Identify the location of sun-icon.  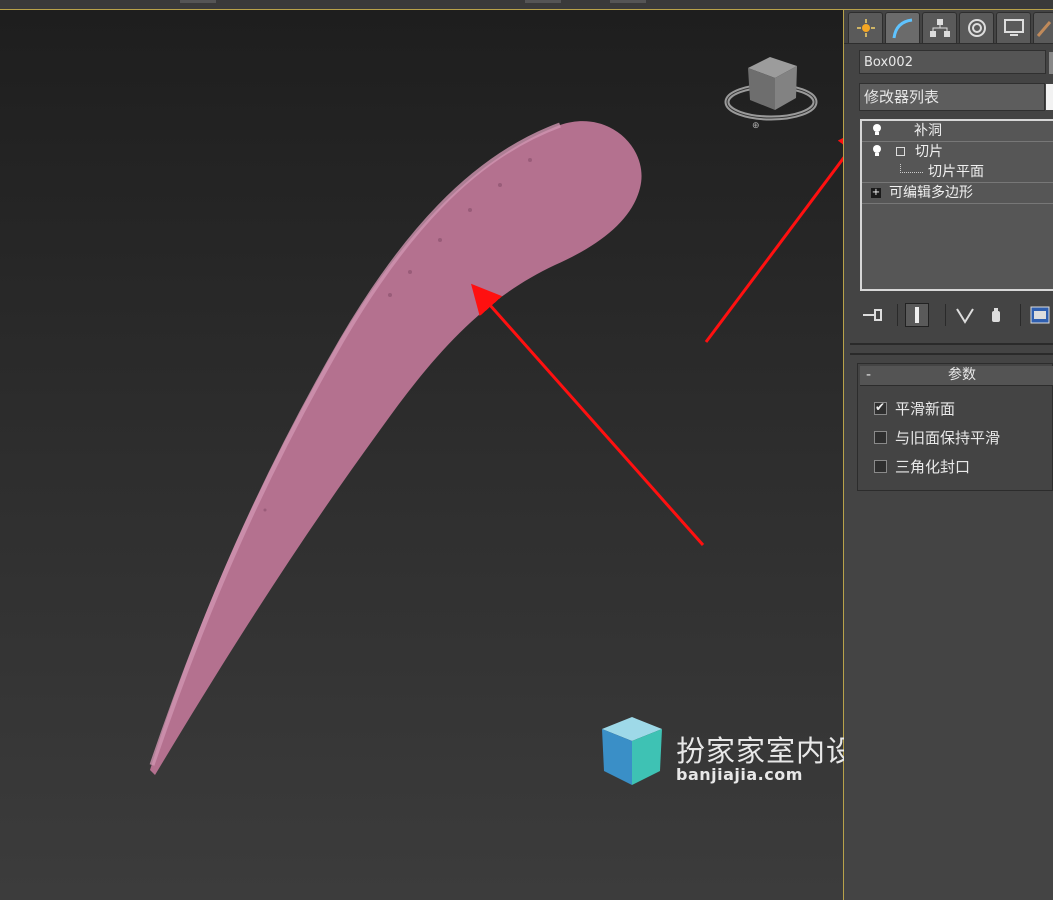
(865, 28).